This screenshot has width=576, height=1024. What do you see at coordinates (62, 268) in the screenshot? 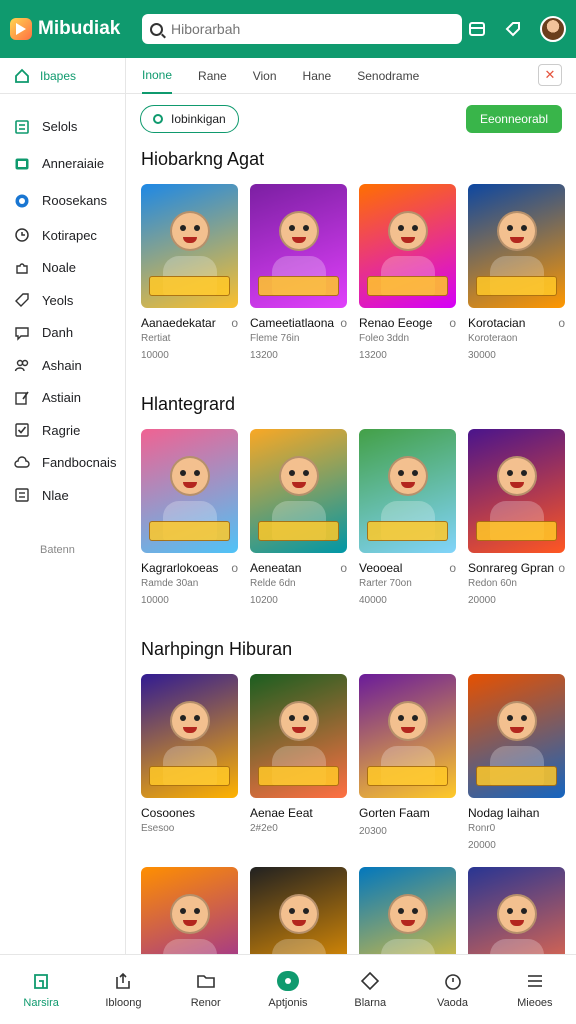
I see `sidebar-item: Noale` at bounding box center [62, 268].